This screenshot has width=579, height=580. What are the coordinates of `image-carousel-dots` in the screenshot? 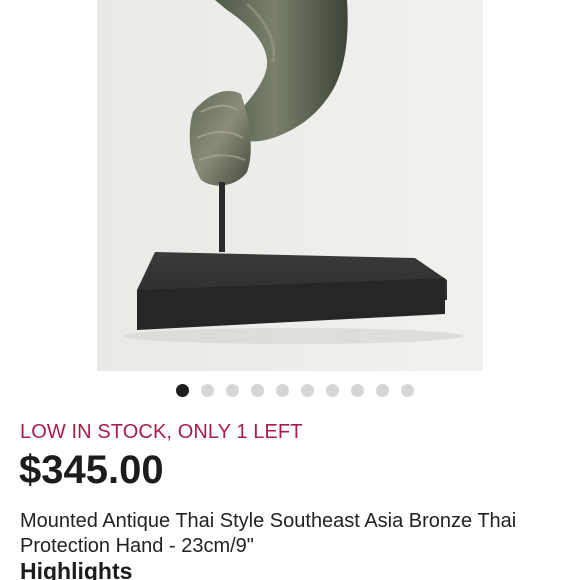 It's located at (289, 392).